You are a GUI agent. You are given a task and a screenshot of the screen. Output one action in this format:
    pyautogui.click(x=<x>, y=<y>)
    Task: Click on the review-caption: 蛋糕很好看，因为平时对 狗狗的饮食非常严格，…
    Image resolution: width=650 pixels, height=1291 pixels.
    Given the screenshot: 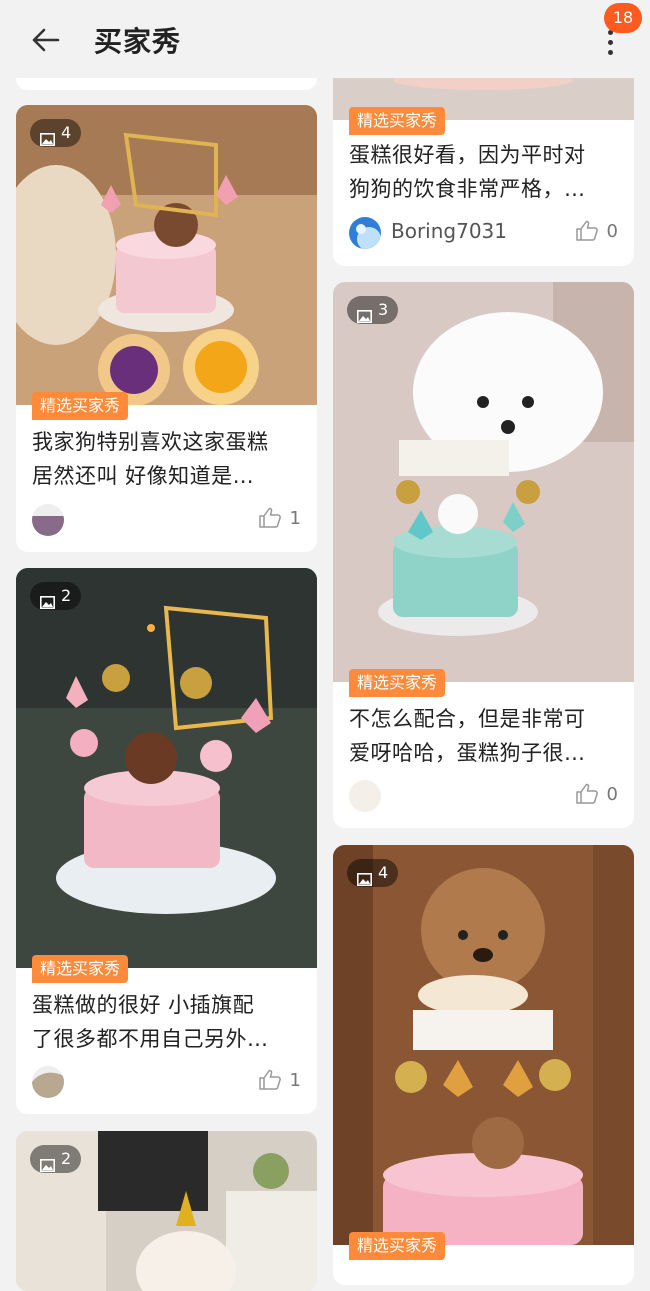 What is the action you would take?
    pyautogui.click(x=467, y=172)
    